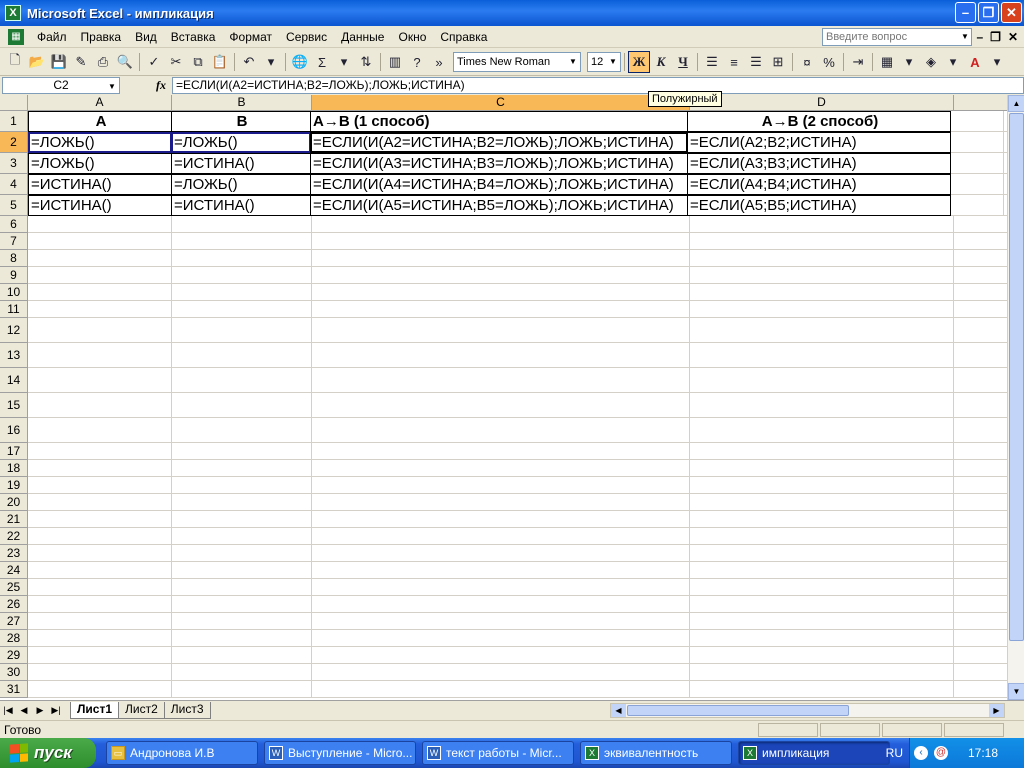 This screenshot has height=768, width=1024. Describe the element at coordinates (501, 380) in the screenshot. I see `cell-c14` at that location.